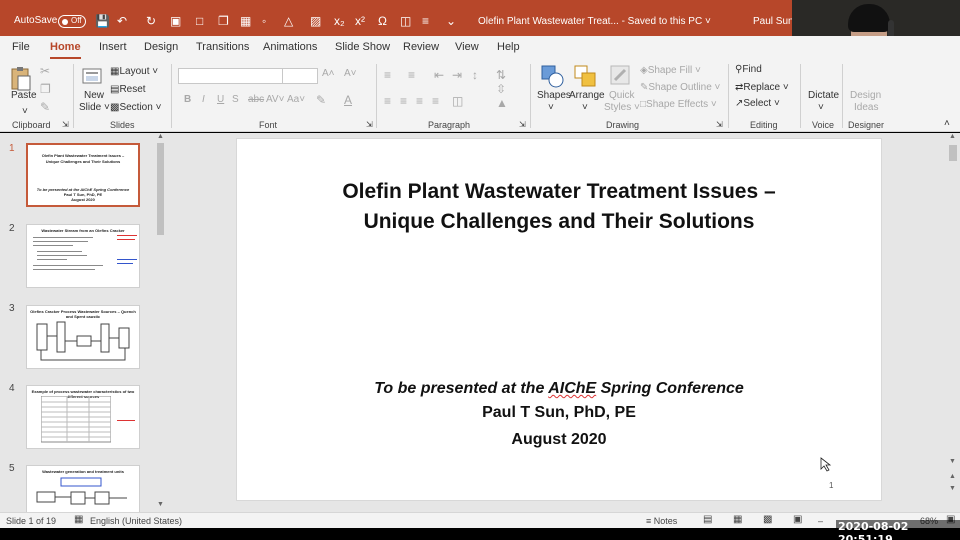 Image resolution: width=960 pixels, height=540 pixels. What do you see at coordinates (288, 21) in the screenshot?
I see `shapes-icon: △` at bounding box center [288, 21].